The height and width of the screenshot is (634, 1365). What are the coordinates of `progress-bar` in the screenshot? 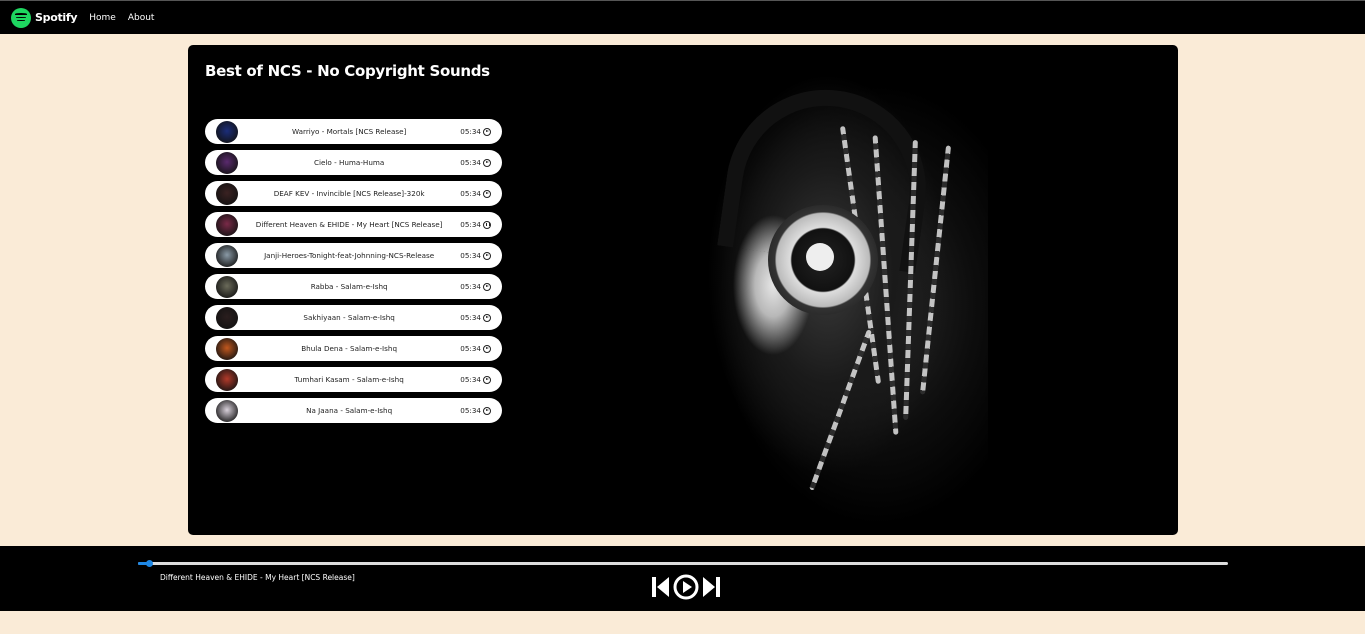 It's located at (683, 563).